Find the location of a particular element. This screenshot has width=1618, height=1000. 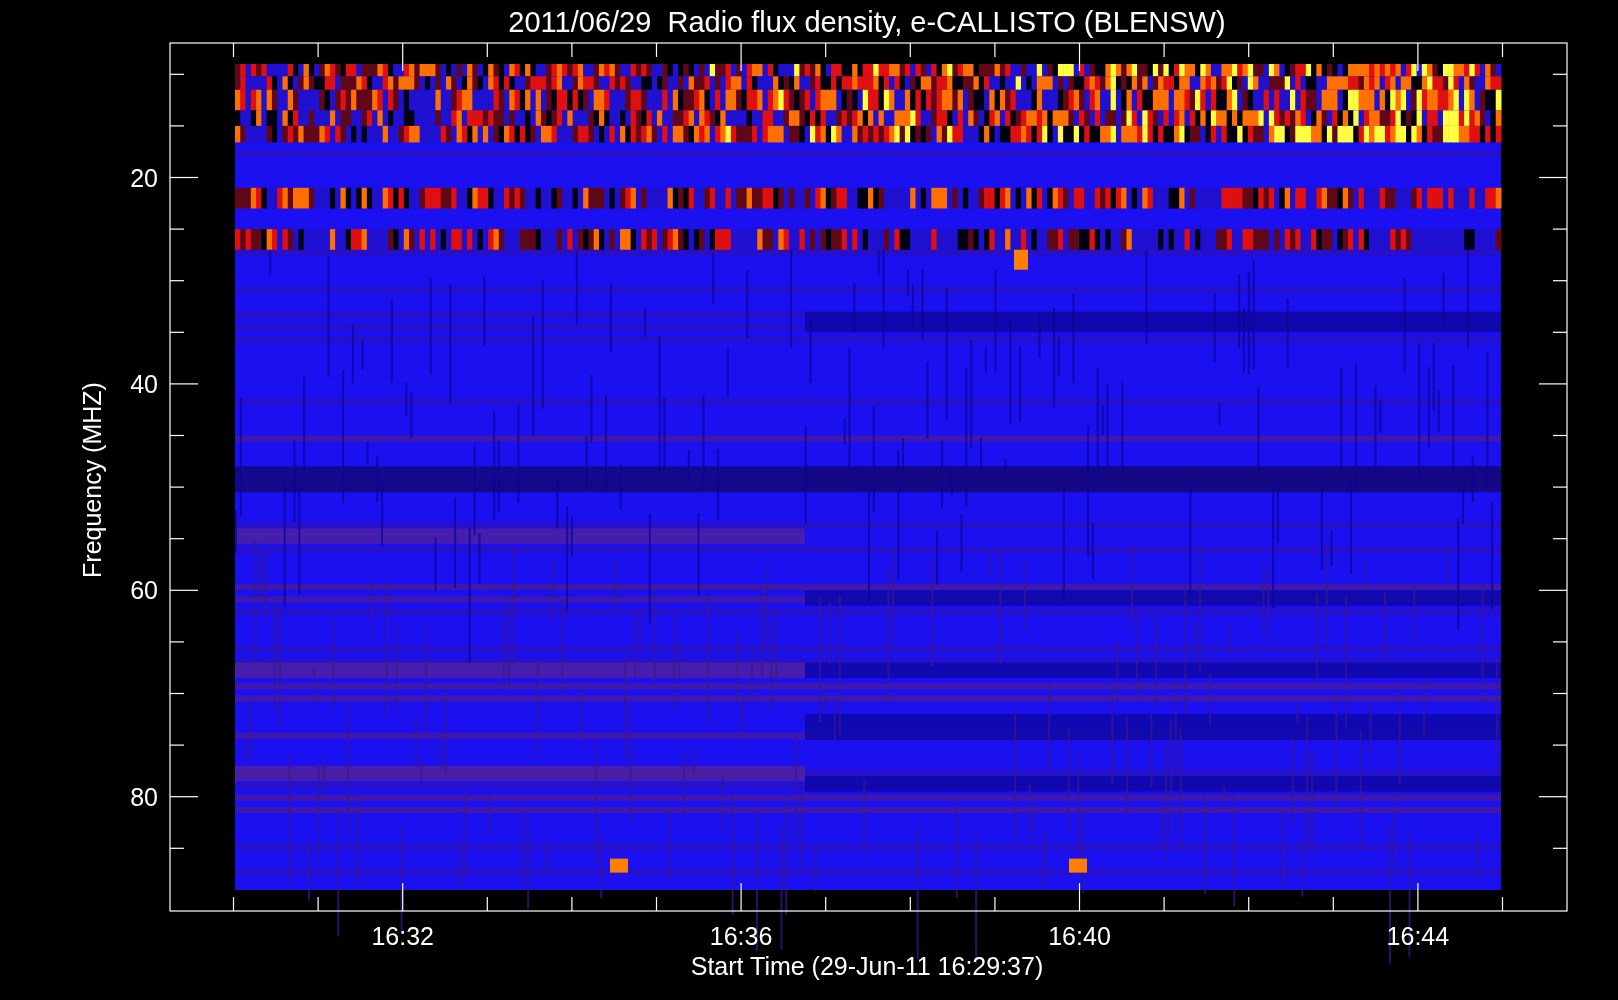

y-tick-label: 60 is located at coordinates (144, 590).